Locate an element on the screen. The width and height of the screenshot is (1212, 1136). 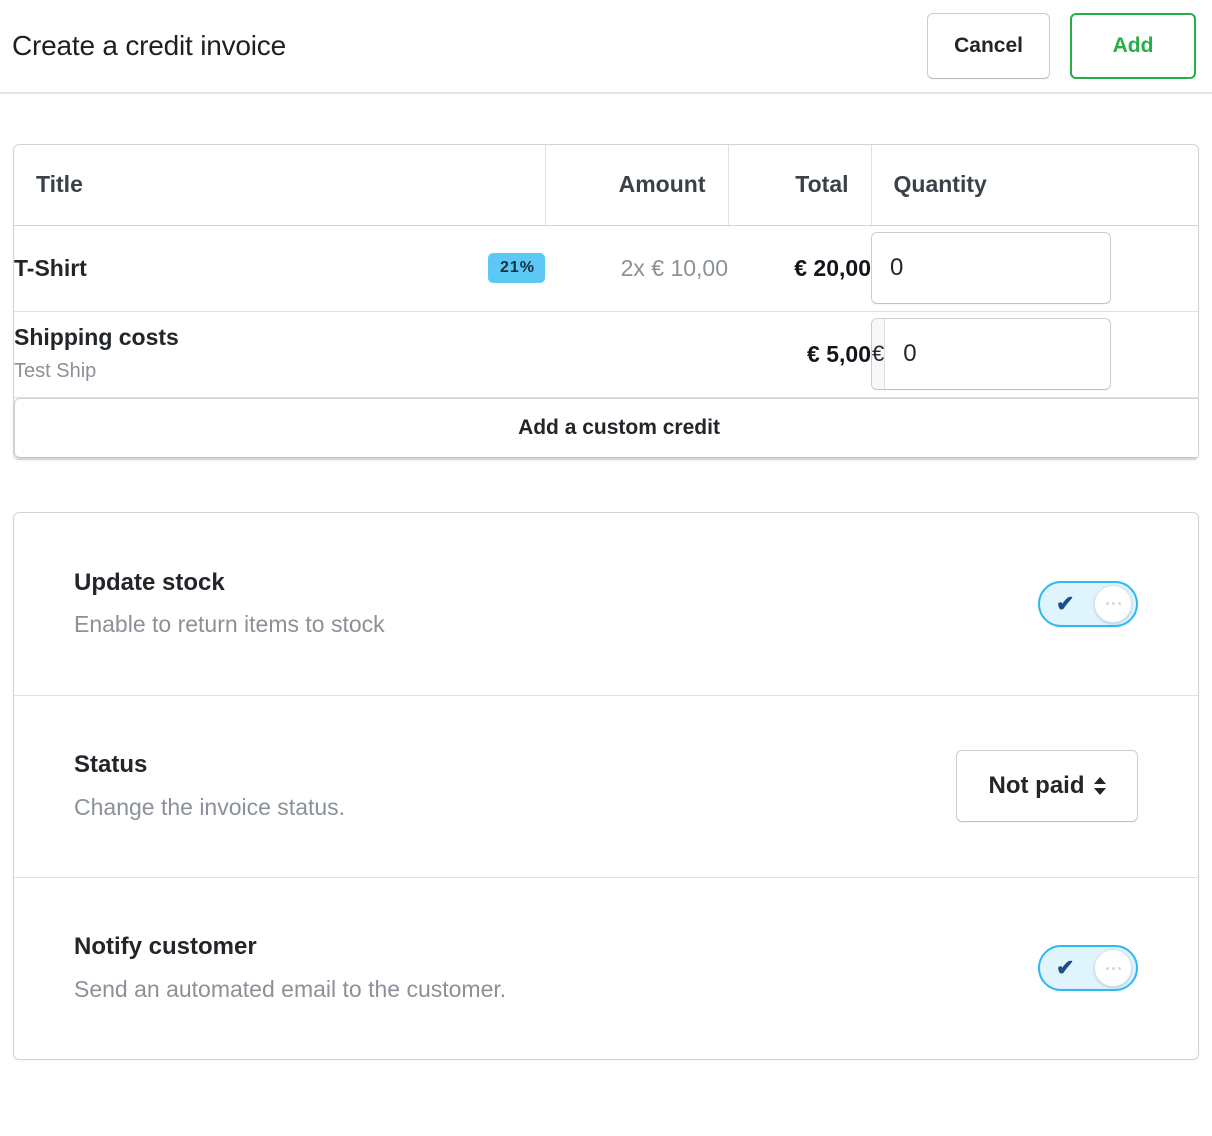
table-footer-cell: Add a custom credit is located at coordinates (606, 428).